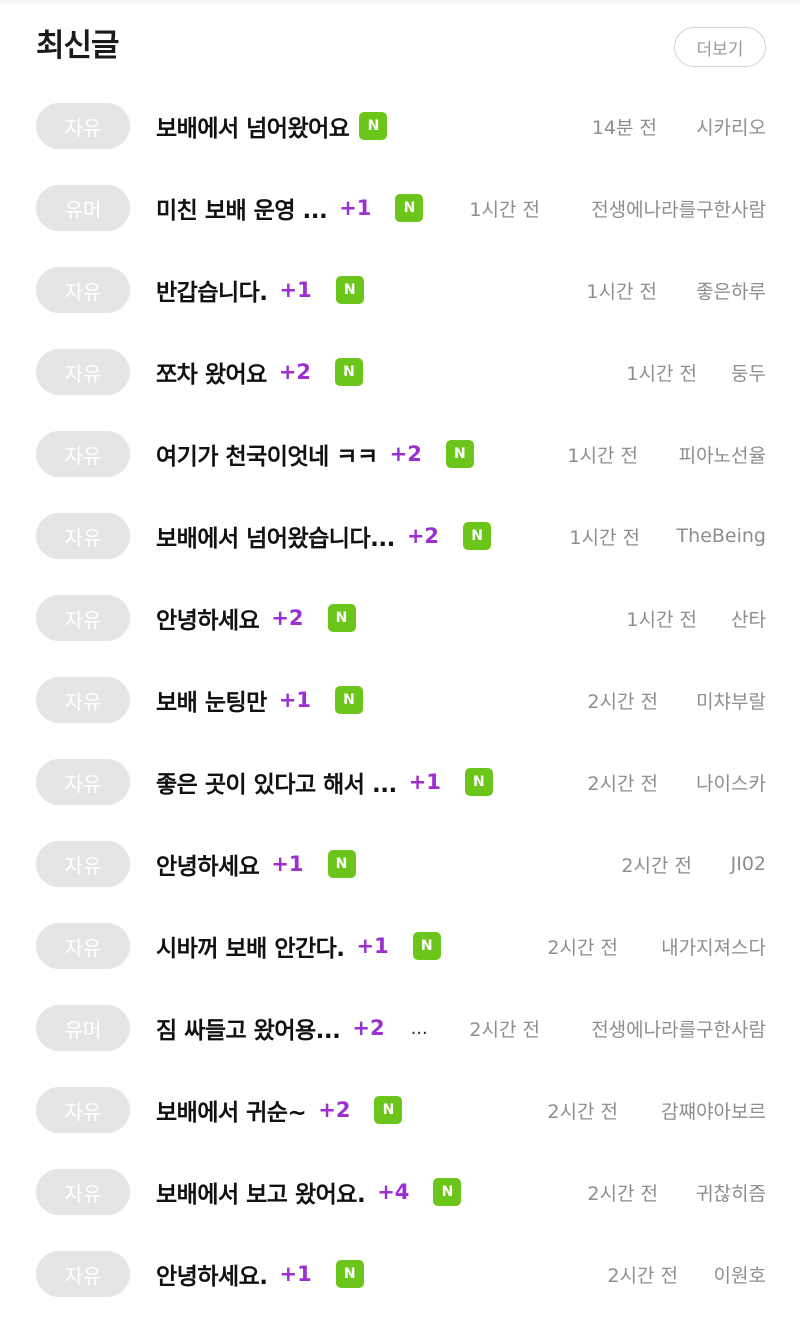 Image resolution: width=800 pixels, height=1332 pixels. What do you see at coordinates (731, 782) in the screenshot?
I see `post-author: 나이스카` at bounding box center [731, 782].